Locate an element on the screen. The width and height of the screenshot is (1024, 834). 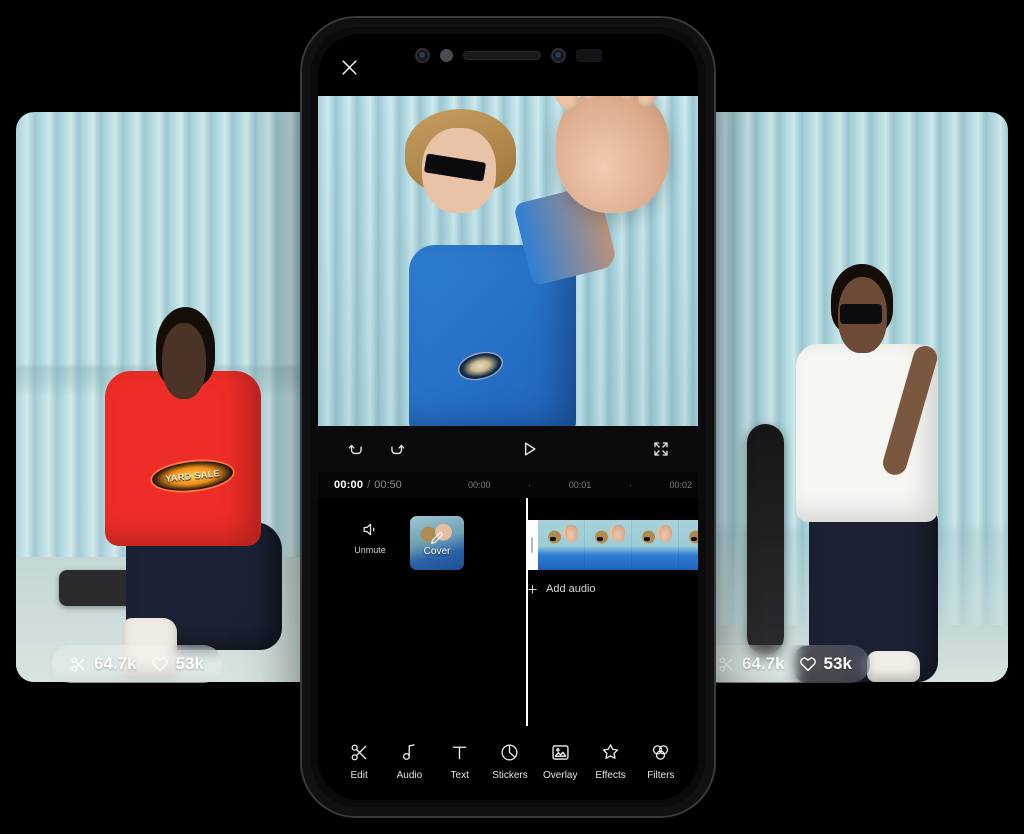
skateboard-right is located at coordinates (765, 540).